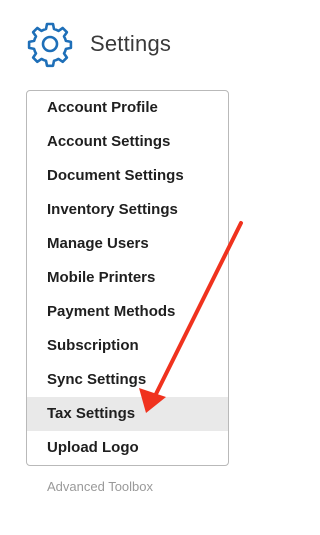 Image resolution: width=320 pixels, height=535 pixels. Describe the element at coordinates (127, 142) in the screenshot. I see `menu-item-account-settings: Account Settings` at that location.